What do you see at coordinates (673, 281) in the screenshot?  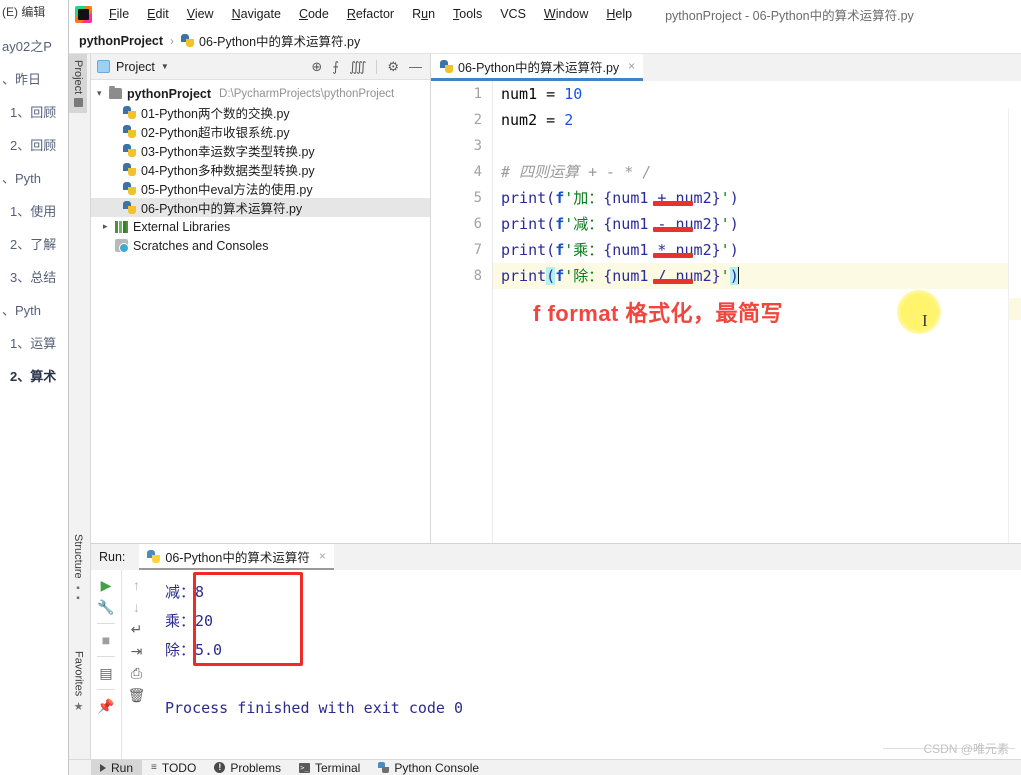 I see `operator-underline-divide` at bounding box center [673, 281].